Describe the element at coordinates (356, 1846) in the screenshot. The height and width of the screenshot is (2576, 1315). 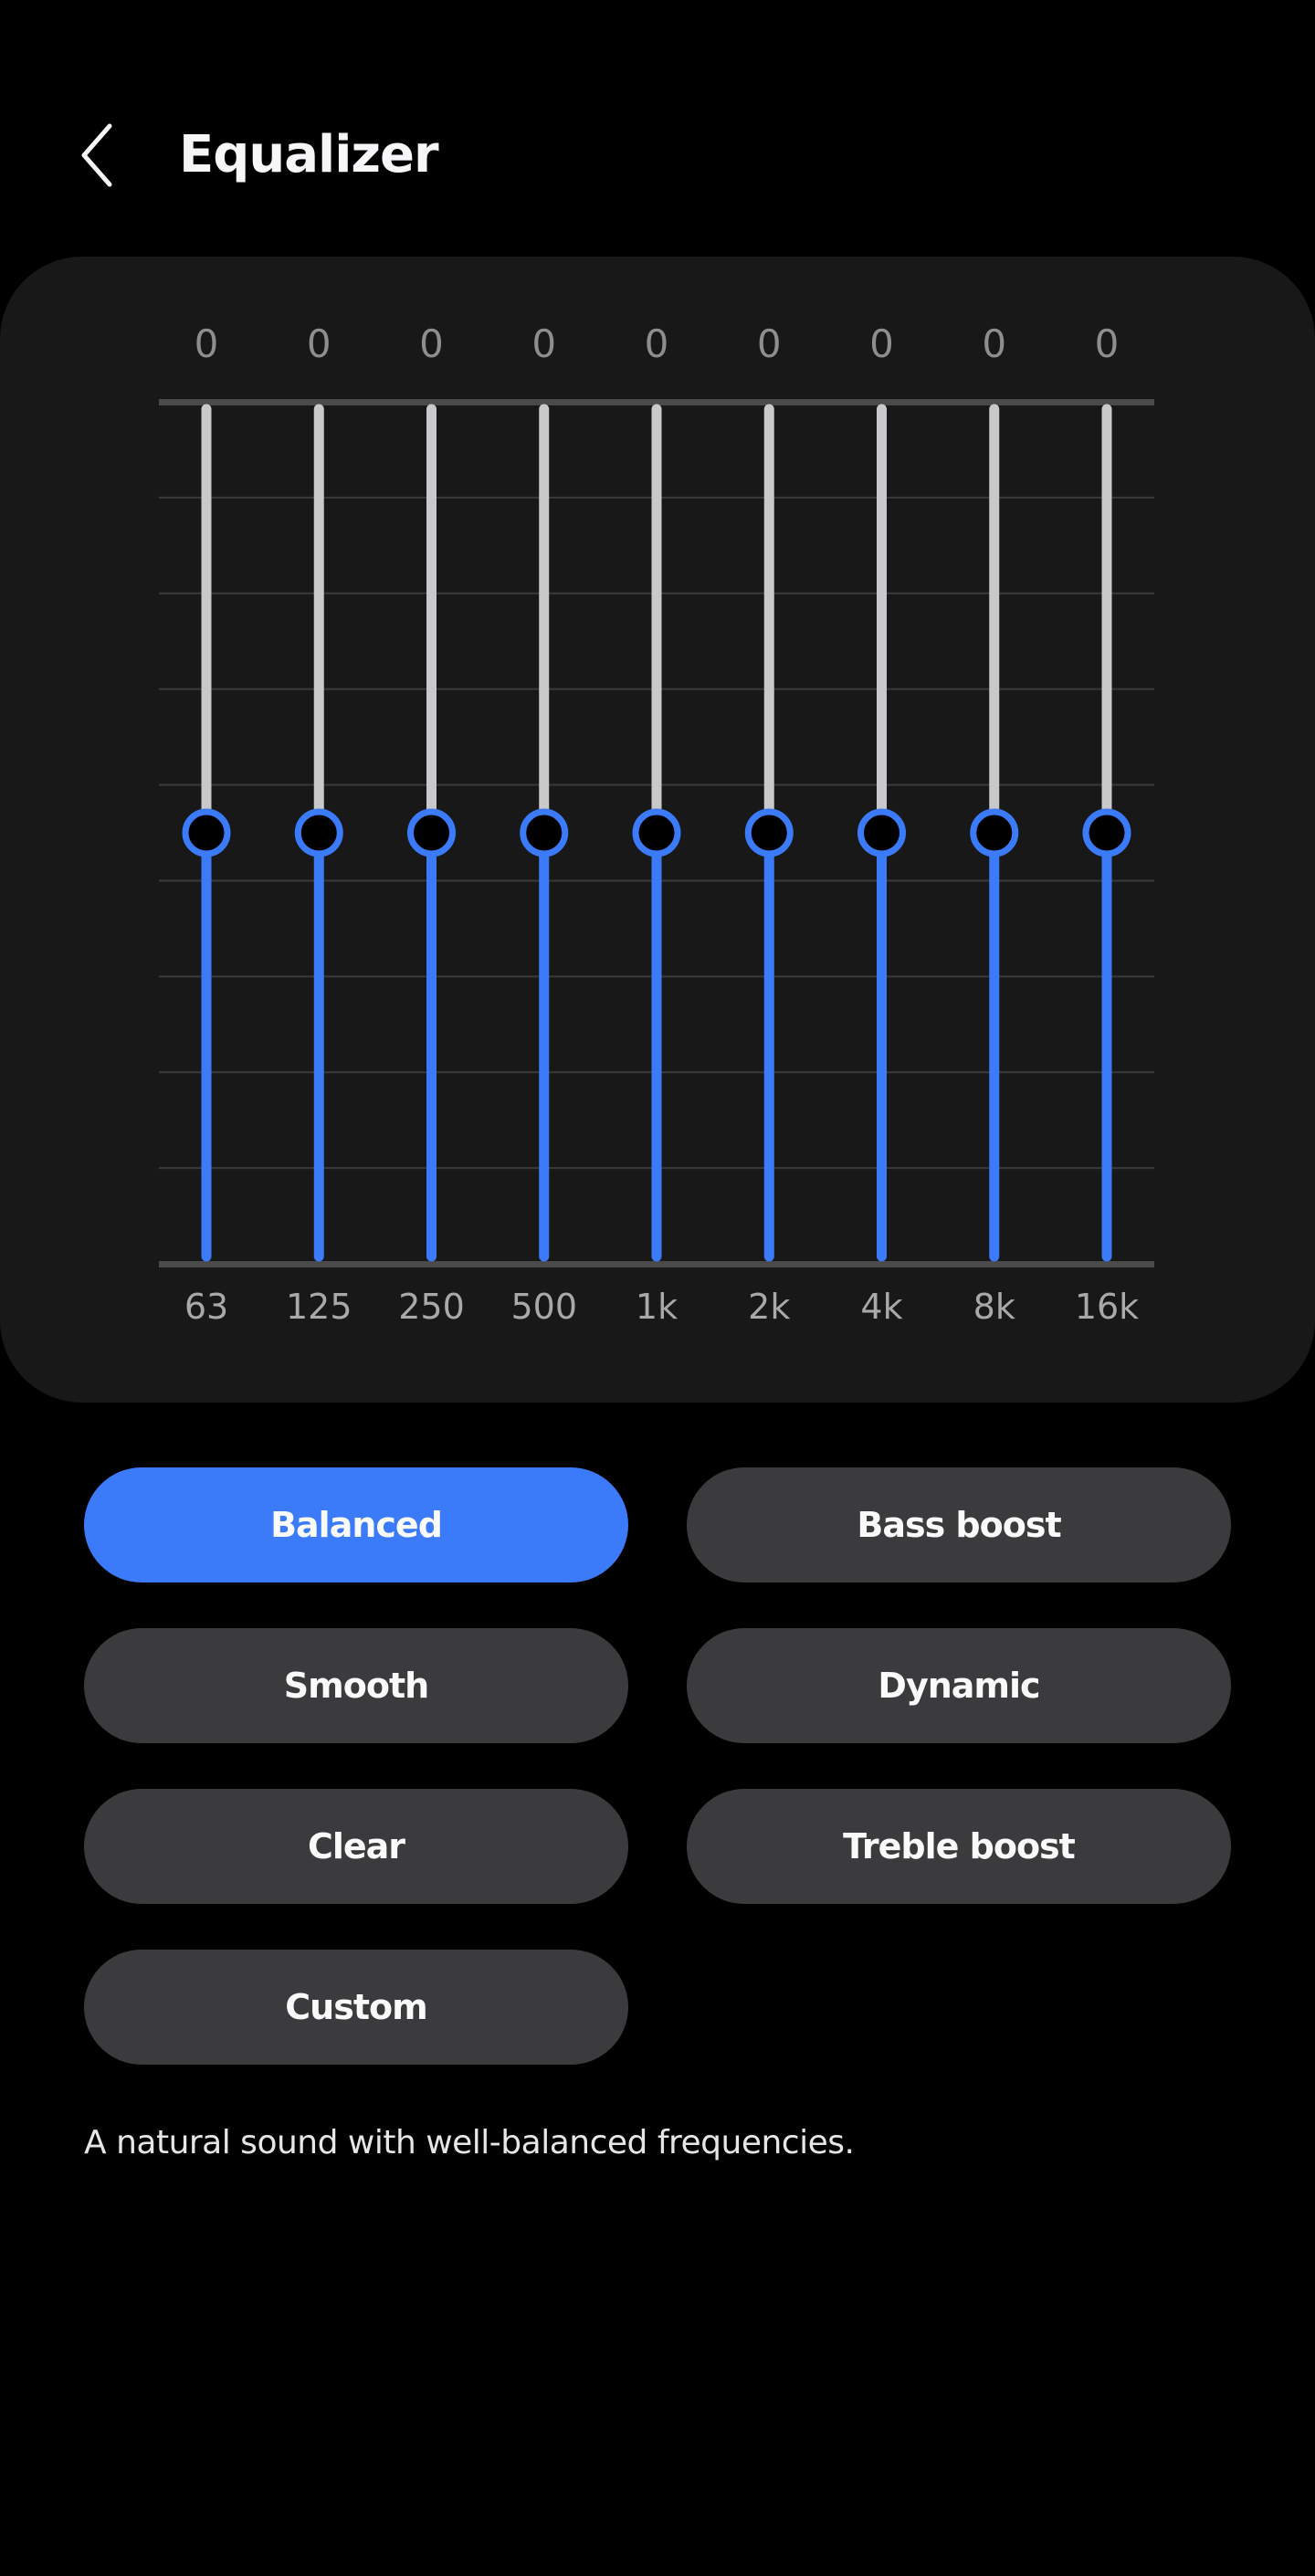
I see `preset-clear: Clear` at that location.